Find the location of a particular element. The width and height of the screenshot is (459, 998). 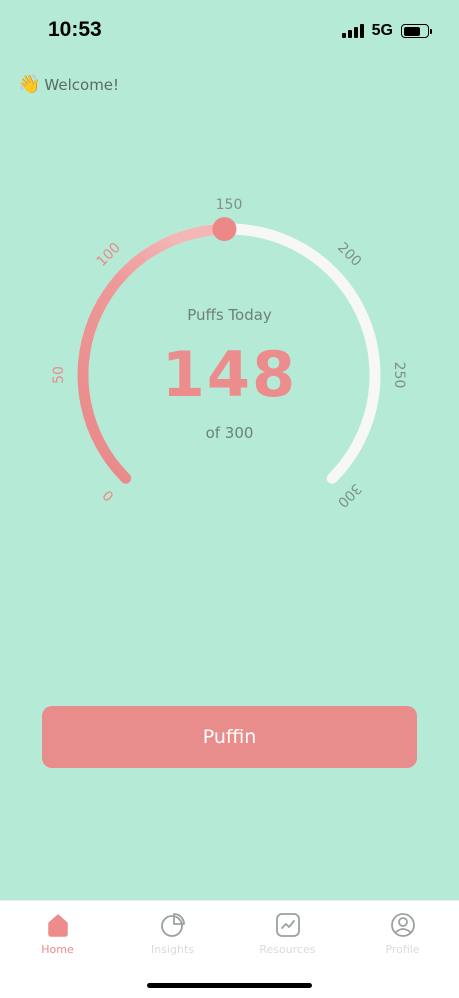

tab-resources: Resources is located at coordinates (287, 936).